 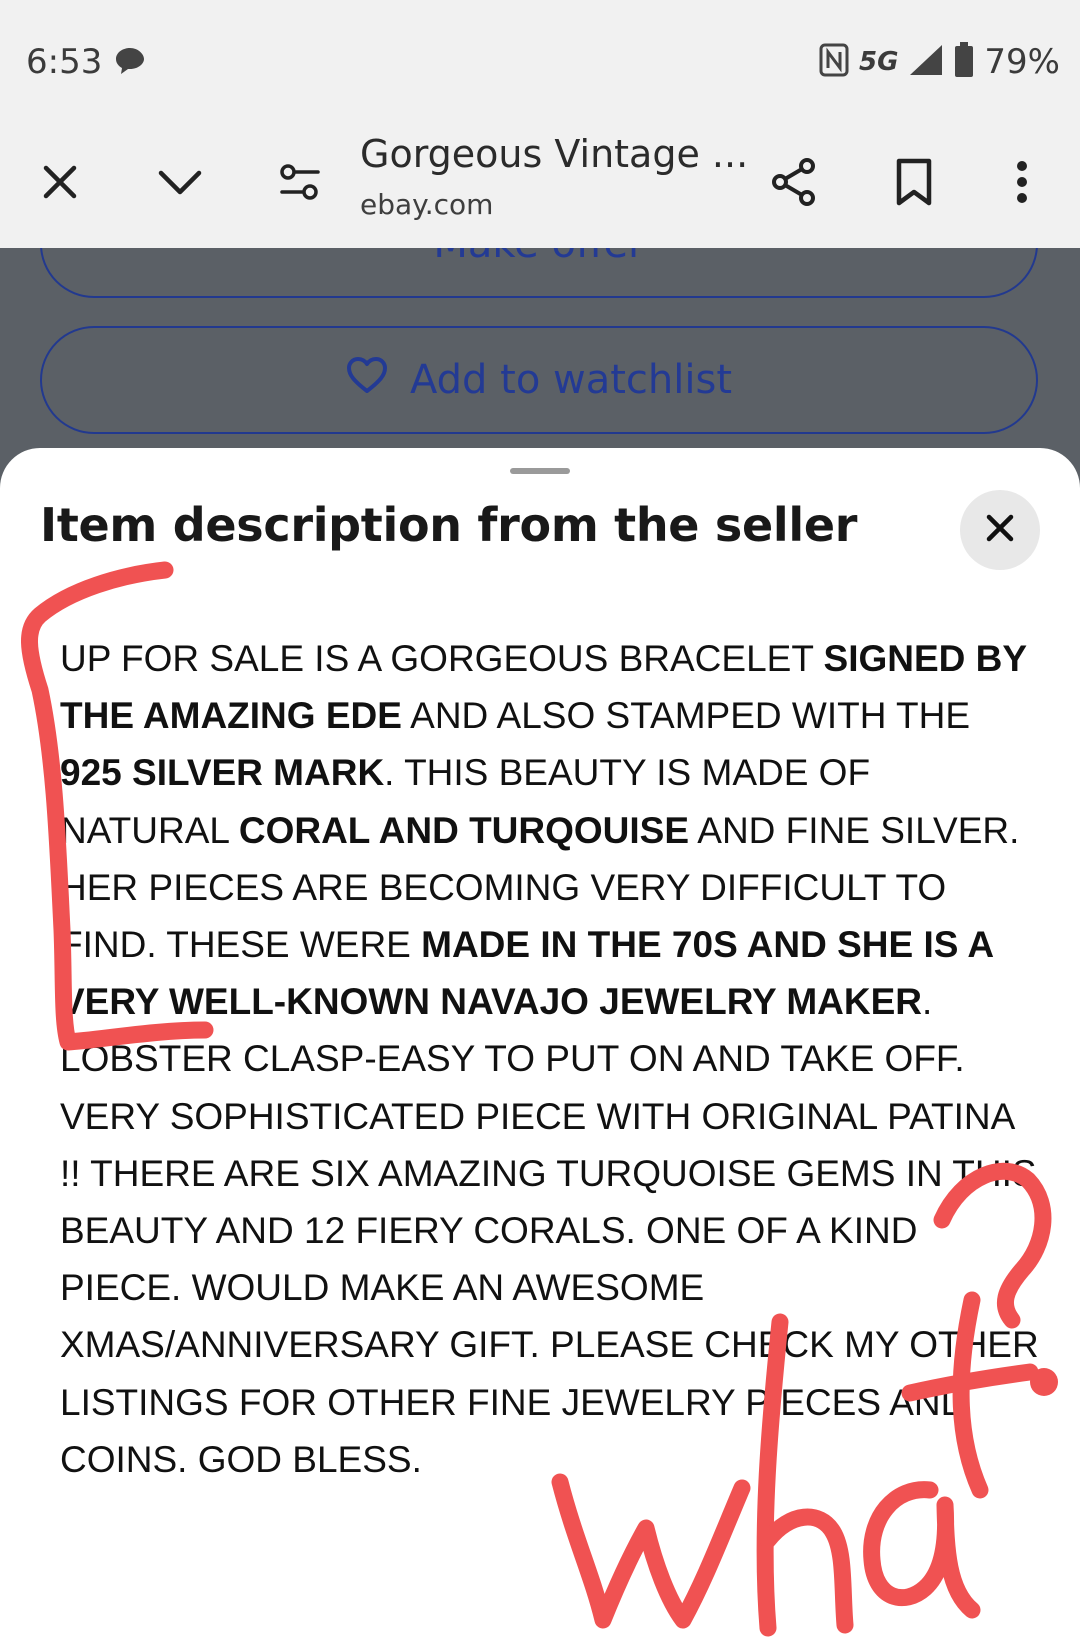 I want to click on watchlist-label: Add to watchlist, so click(x=571, y=380).